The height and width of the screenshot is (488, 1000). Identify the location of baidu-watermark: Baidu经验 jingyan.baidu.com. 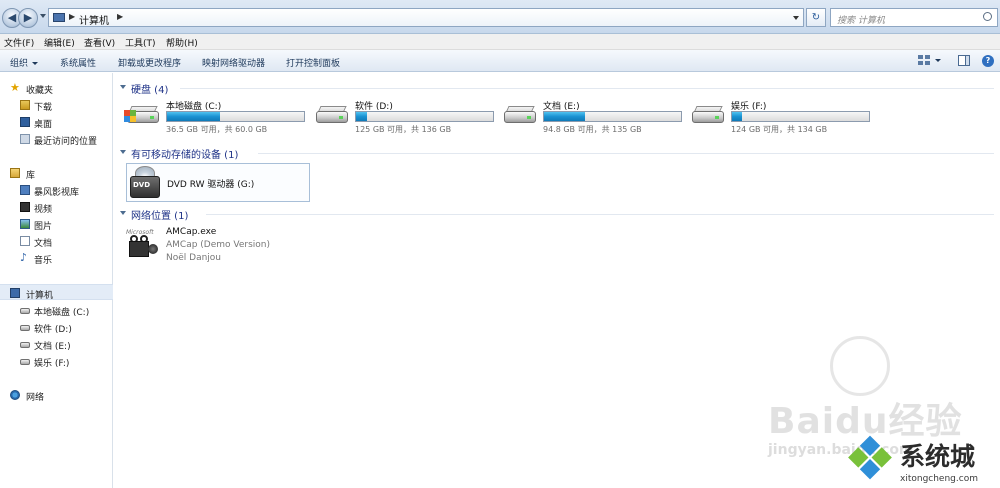
(810, 397).